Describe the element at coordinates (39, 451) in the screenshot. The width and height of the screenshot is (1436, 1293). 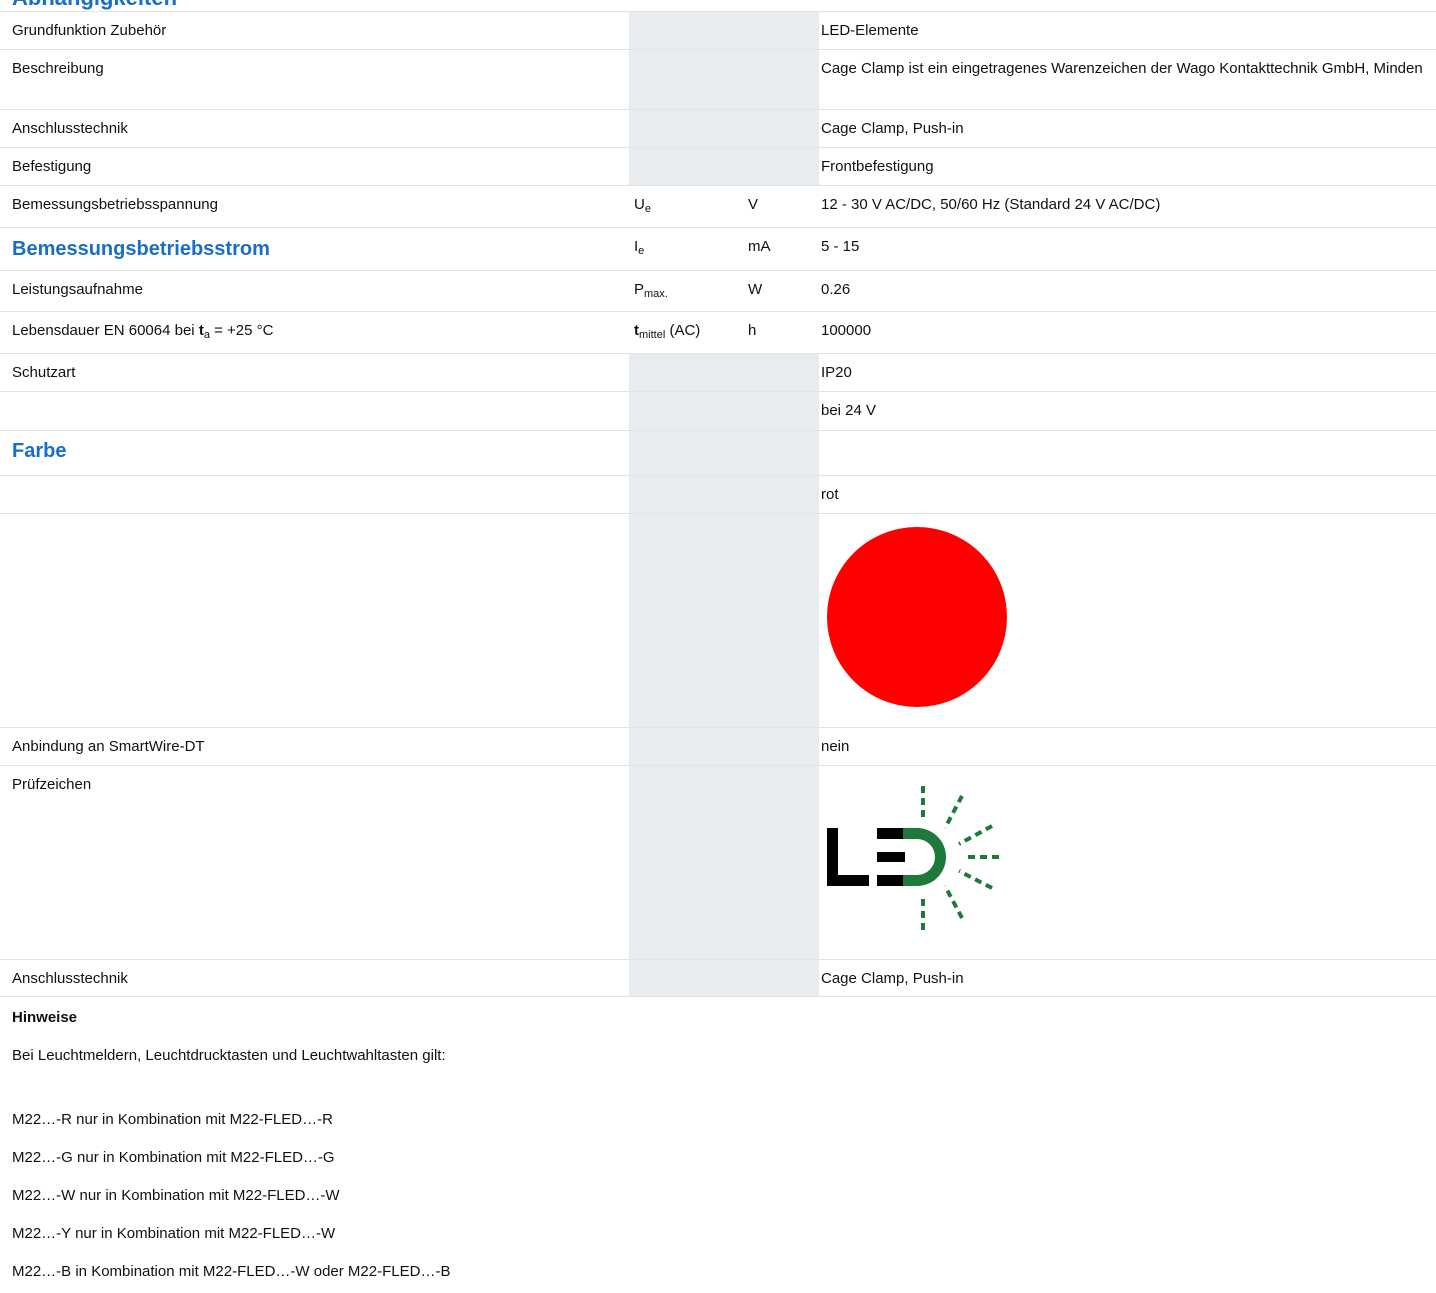
I see `row-label: Farbe` at that location.